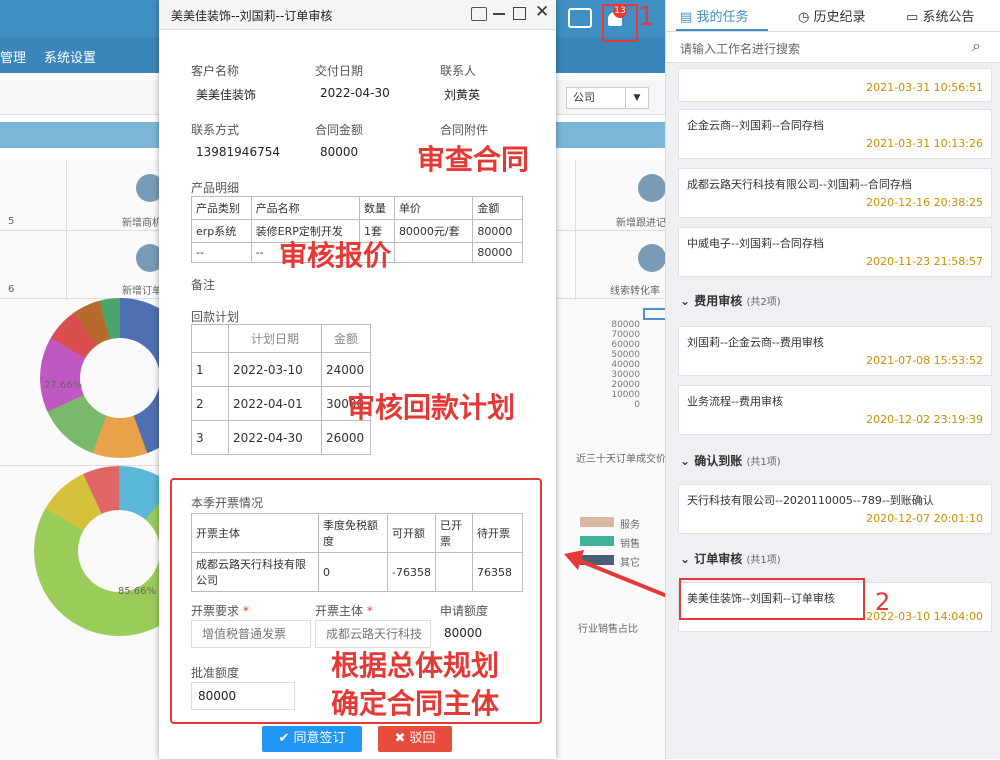 This screenshot has height=760, width=1000. I want to click on invoice-section-label: 本季开票情况, so click(227, 503).